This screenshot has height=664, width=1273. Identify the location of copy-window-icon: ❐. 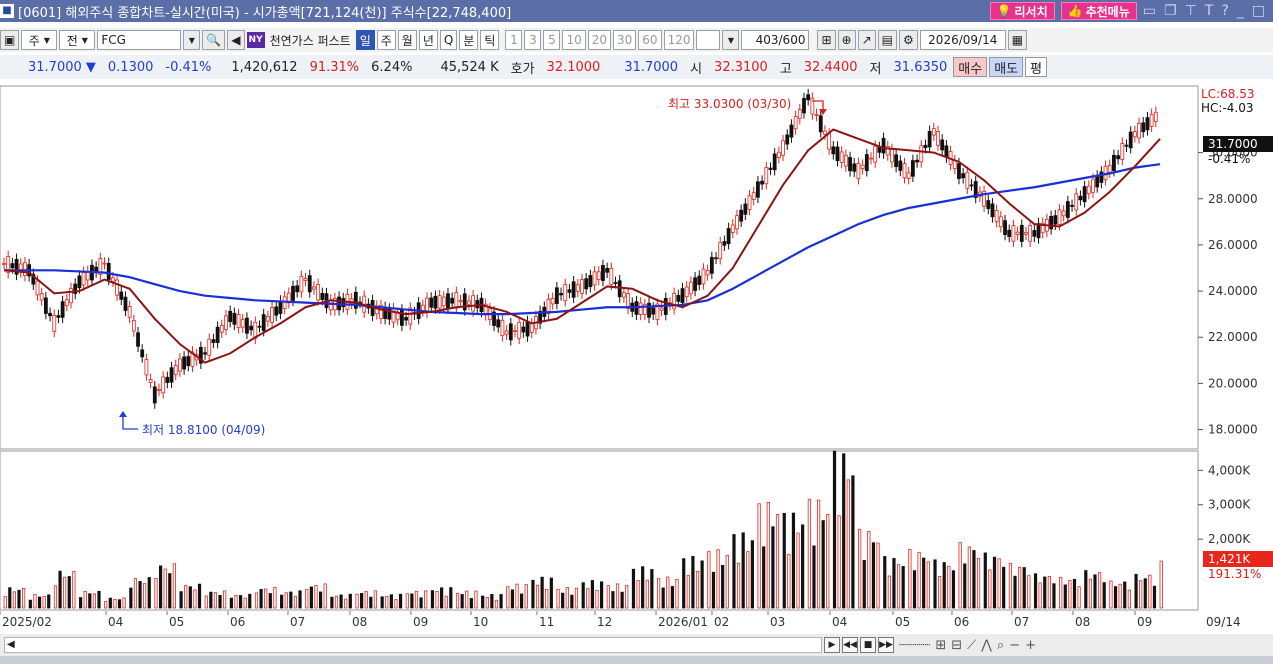
(1170, 11).